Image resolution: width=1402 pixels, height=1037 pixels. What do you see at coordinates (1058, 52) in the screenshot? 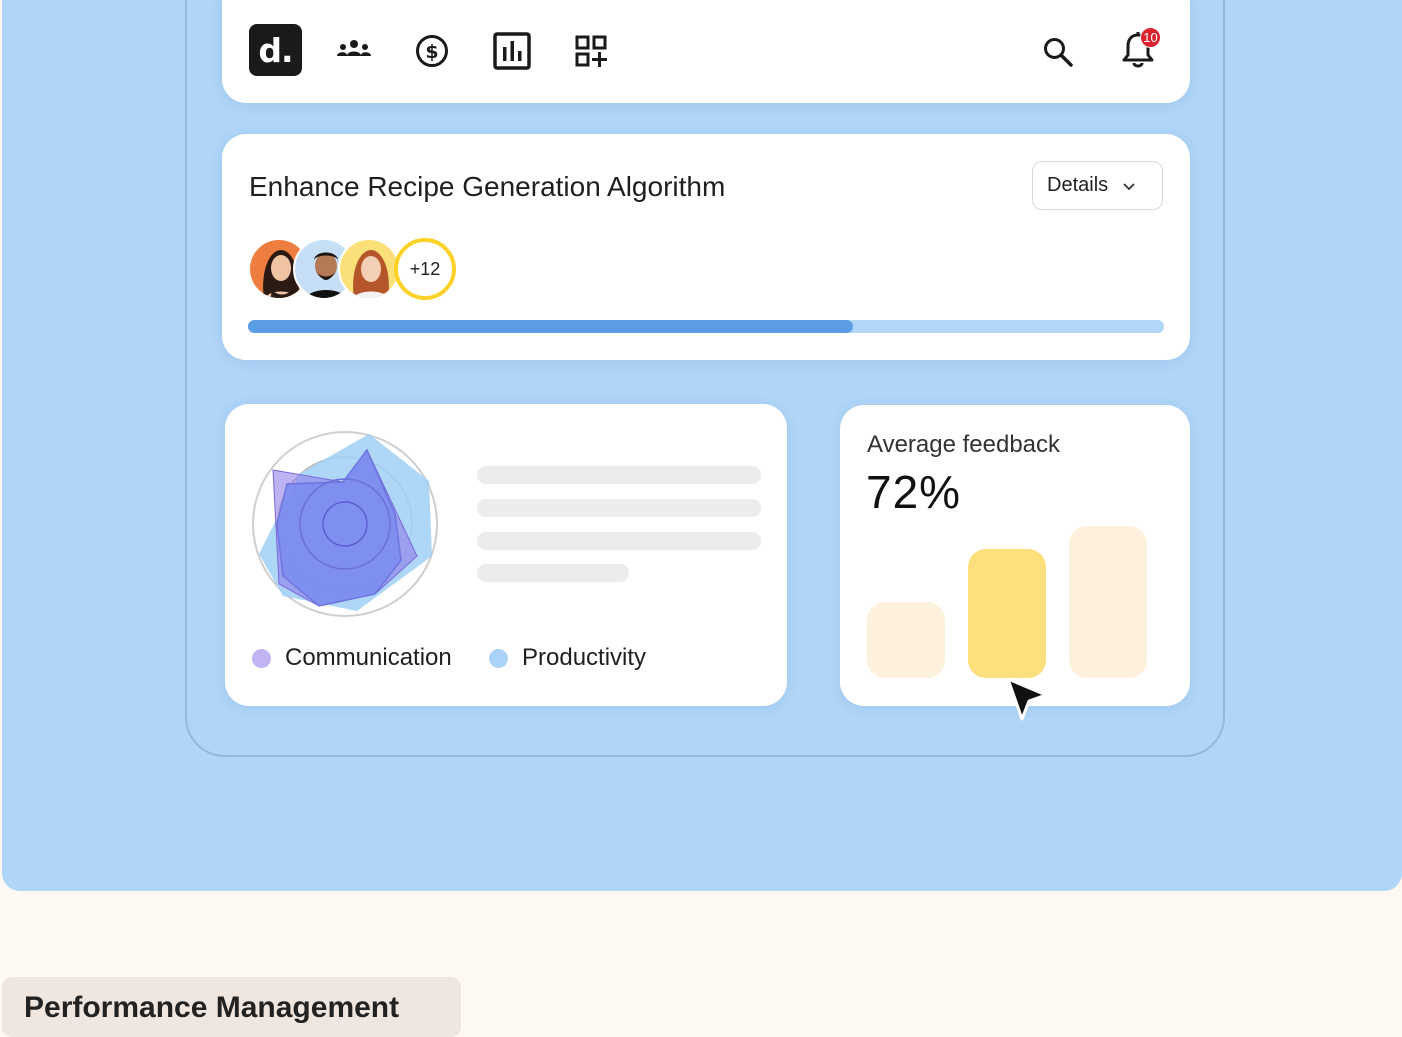
I see `search-icon` at bounding box center [1058, 52].